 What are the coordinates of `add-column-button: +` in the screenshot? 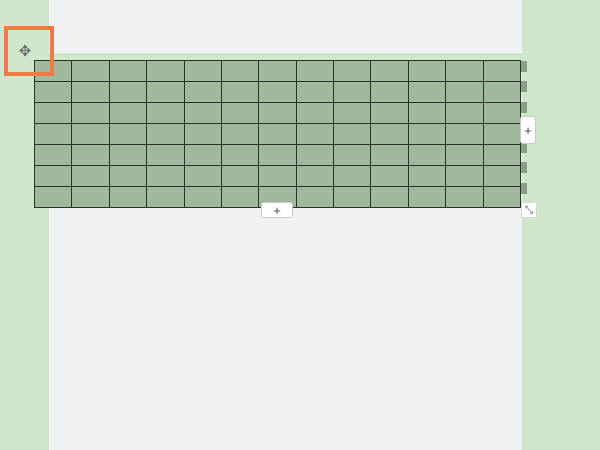 It's located at (528, 130).